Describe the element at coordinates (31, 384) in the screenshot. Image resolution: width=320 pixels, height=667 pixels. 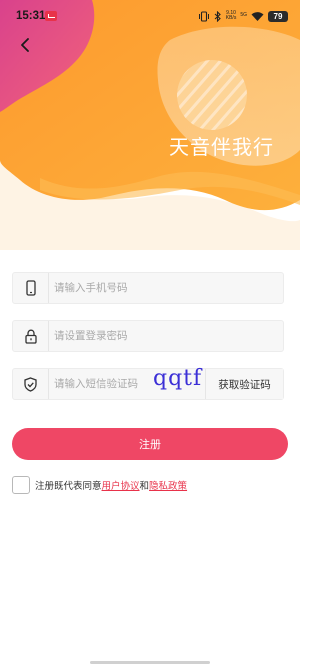
I see `shield-check-icon` at that location.